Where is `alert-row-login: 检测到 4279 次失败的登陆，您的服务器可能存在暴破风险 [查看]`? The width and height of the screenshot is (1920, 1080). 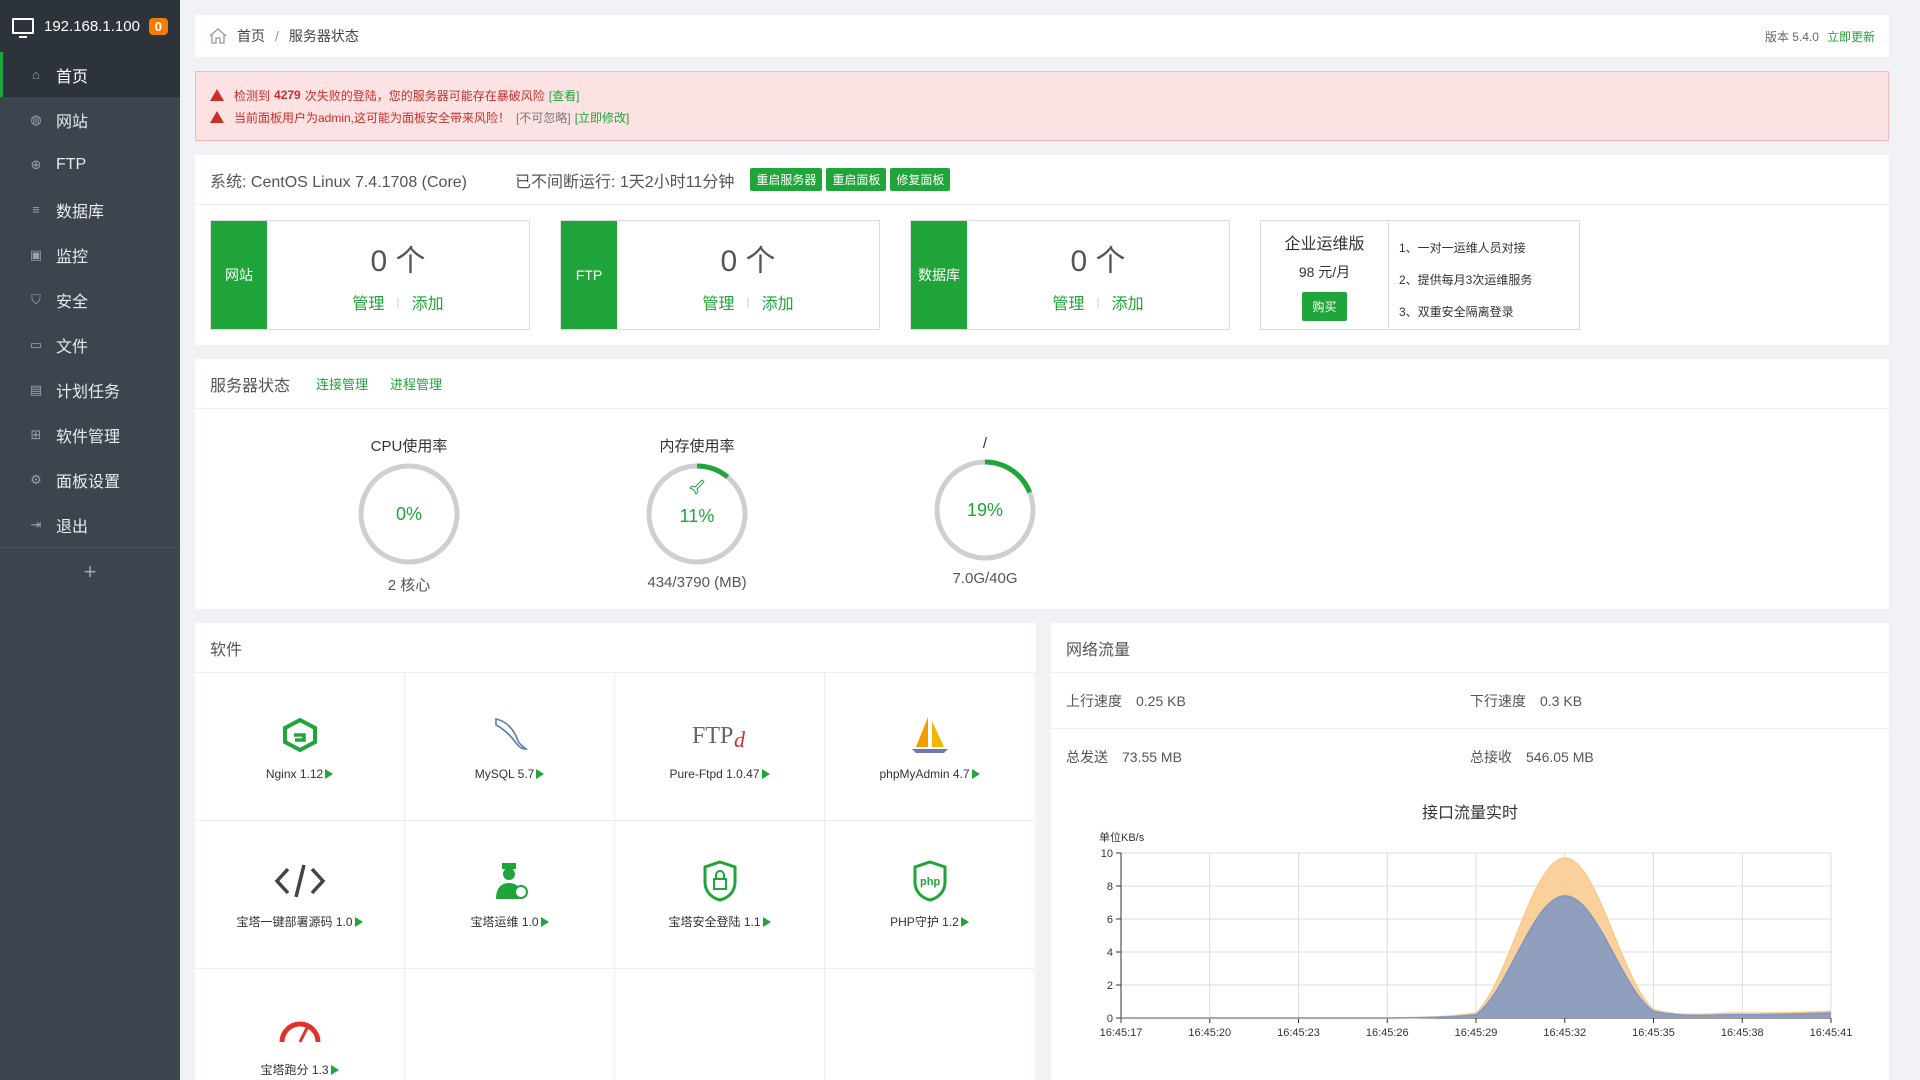
alert-row-login: 检测到 4279 次失败的登陆，您的服务器可能存在暴破风险 [查看] is located at coordinates (1042, 95).